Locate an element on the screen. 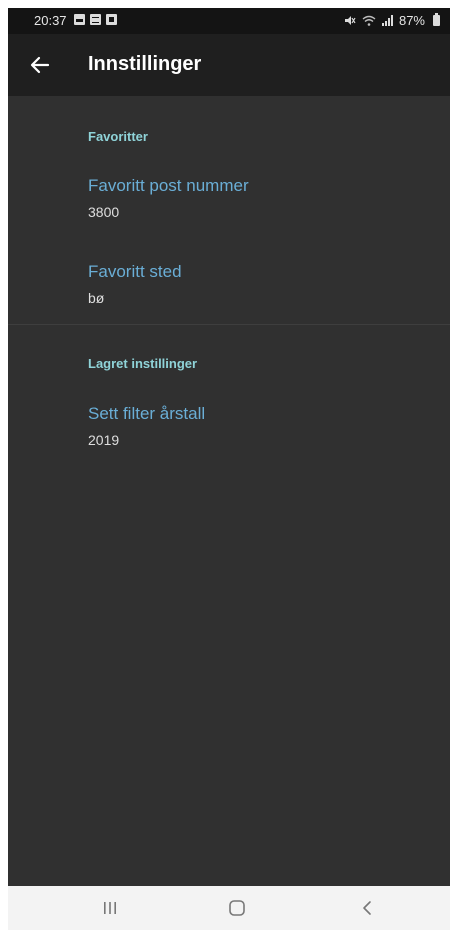 The width and height of the screenshot is (458, 938). system-back-button is located at coordinates (367, 908).